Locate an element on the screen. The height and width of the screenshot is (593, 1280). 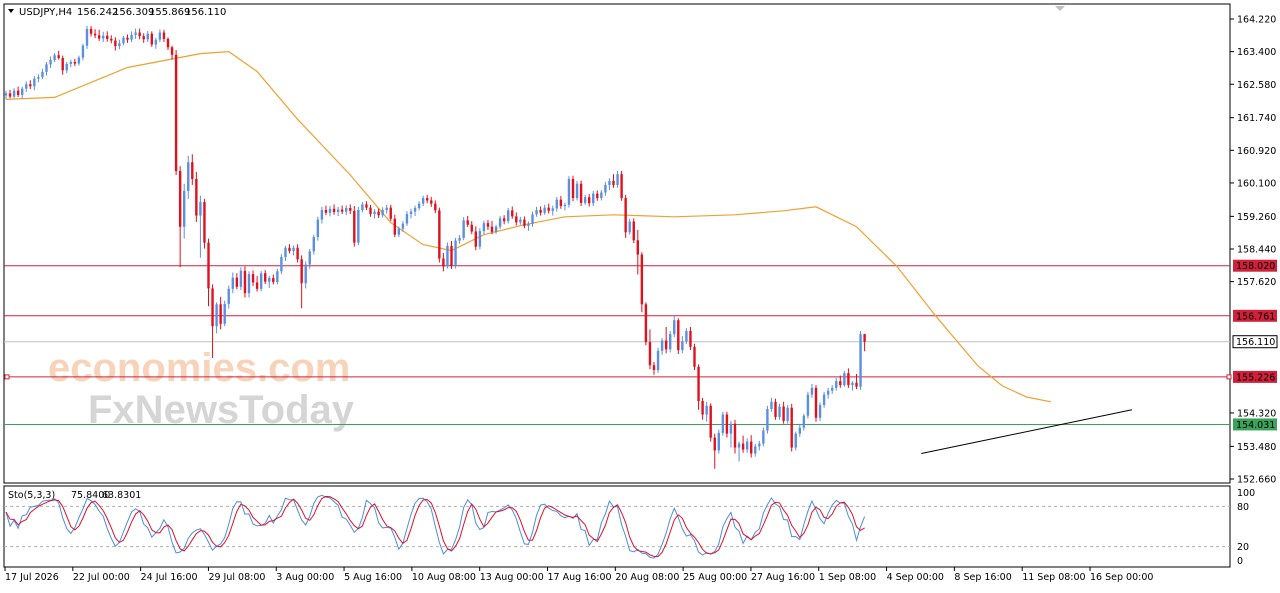
y-tick-label: 157.620 is located at coordinates (1256, 282).